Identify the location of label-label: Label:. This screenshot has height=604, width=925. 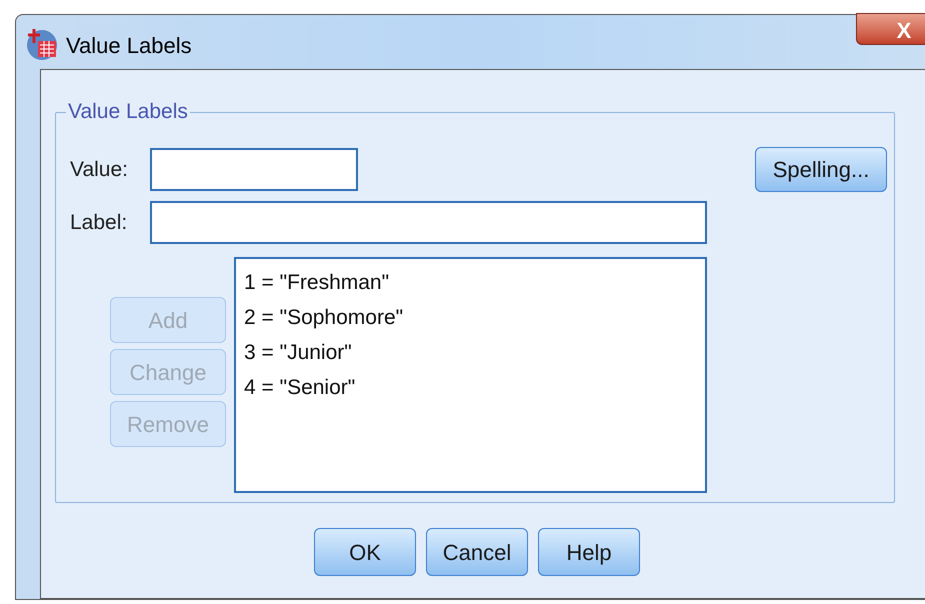
(99, 223).